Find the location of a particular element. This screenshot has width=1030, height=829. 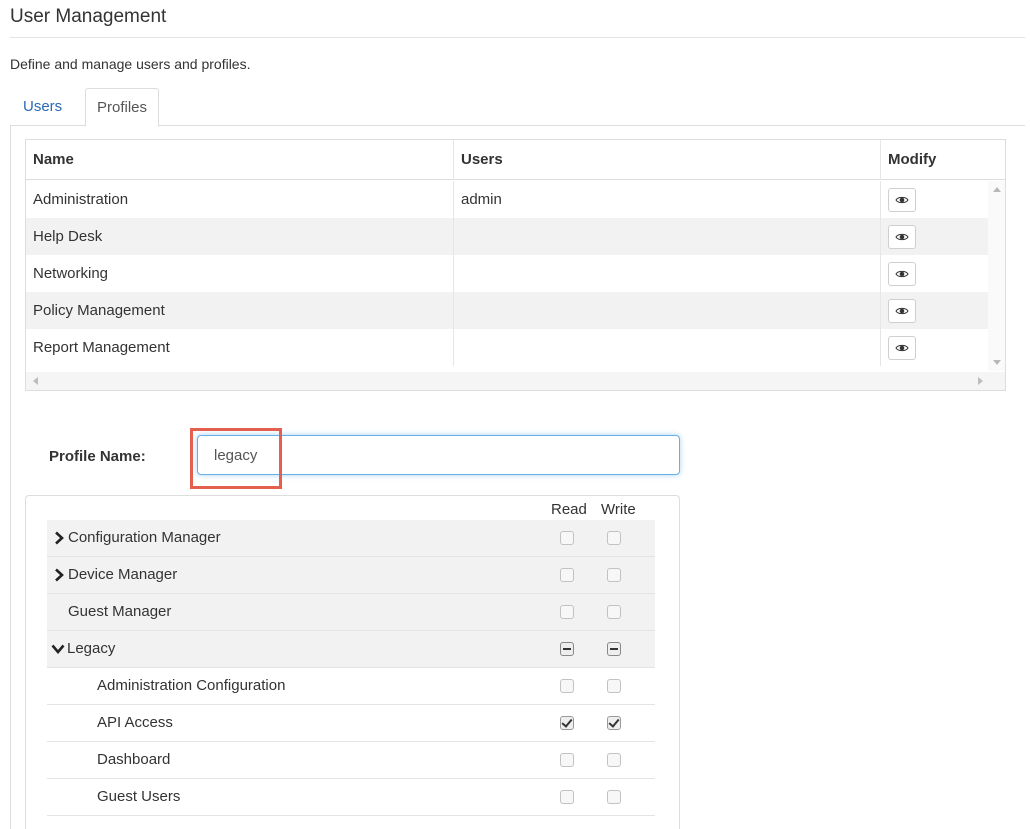

tab-bar: Users Profiles is located at coordinates (517, 107).